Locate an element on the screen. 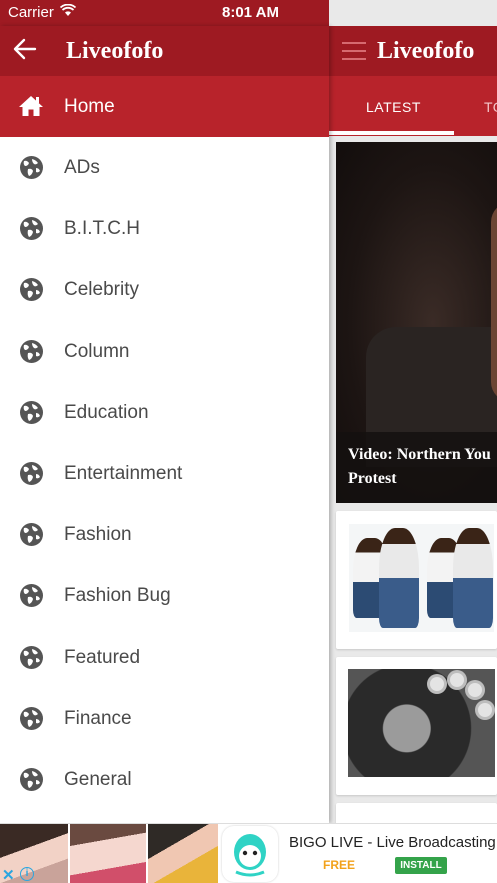 The image size is (497, 883). close-icon: ✕ is located at coordinates (8, 874).